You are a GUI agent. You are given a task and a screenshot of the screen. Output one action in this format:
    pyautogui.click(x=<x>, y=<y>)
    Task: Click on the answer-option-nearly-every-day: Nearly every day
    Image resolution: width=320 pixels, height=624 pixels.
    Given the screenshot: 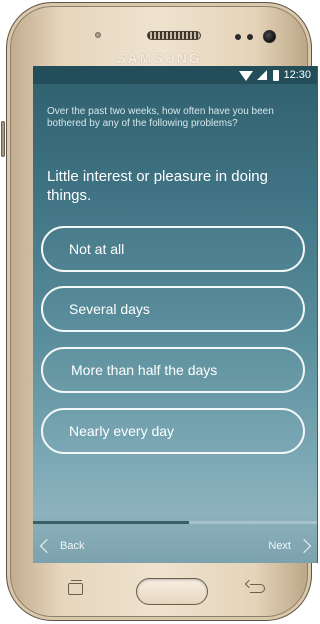 What is the action you would take?
    pyautogui.click(x=173, y=431)
    